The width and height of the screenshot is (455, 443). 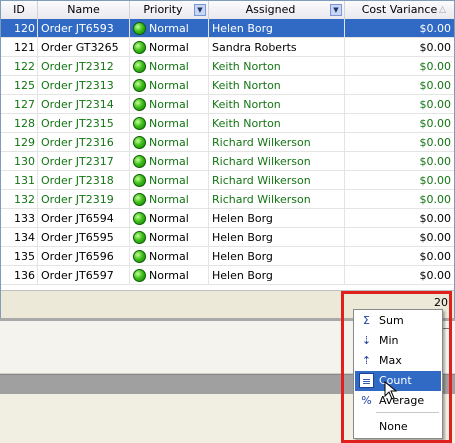 What do you see at coordinates (84, 66) in the screenshot?
I see `cell-name: Order JT2312` at bounding box center [84, 66].